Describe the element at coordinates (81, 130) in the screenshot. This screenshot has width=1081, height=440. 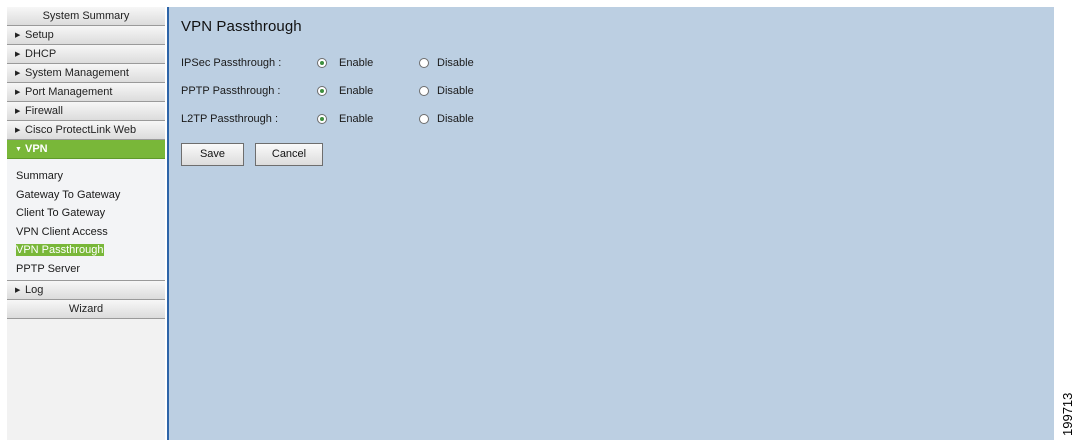
I see `nav-protectlink-label: Cisco ProtectLink Web` at that location.